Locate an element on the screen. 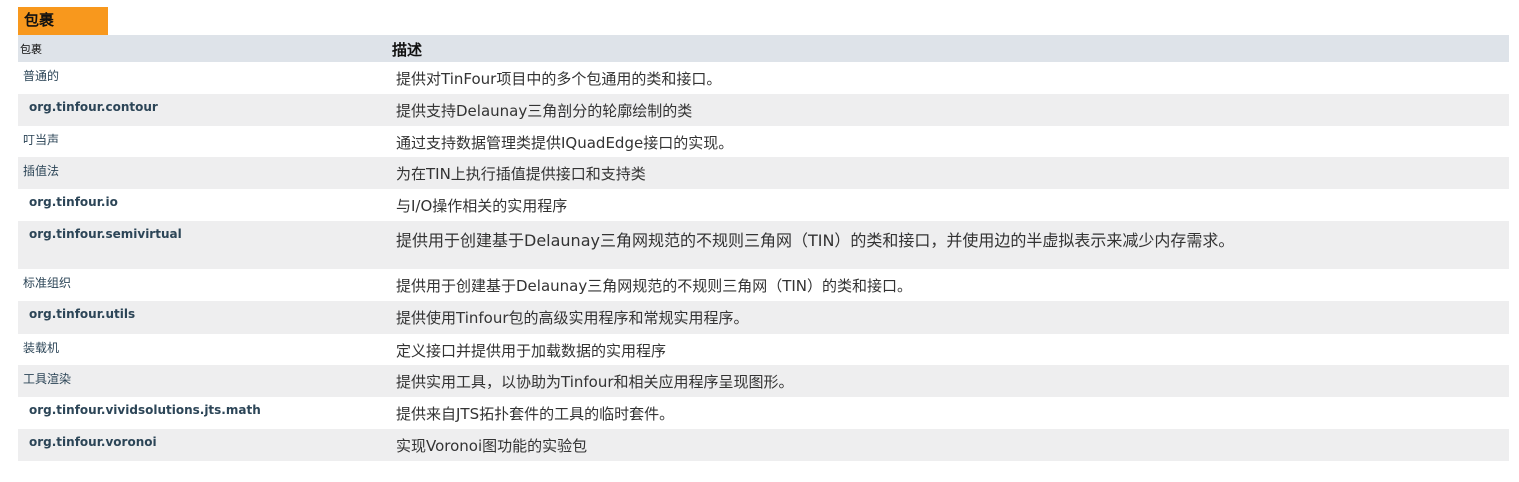 The height and width of the screenshot is (482, 1519). table-row: org.tinfour.io 与I/O操作相关的实用程序 is located at coordinates (763, 205).